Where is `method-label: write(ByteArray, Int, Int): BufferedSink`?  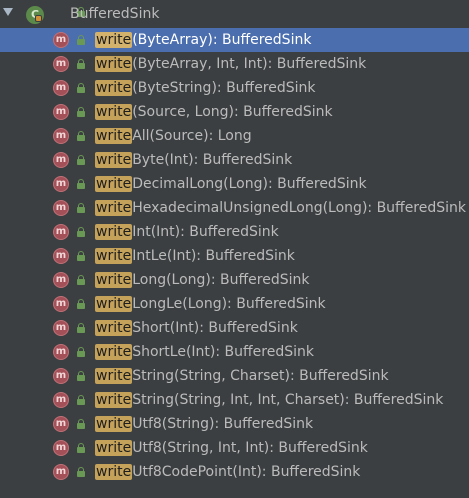
method-label: write(ByteArray, Int, Int): BufferedSink is located at coordinates (230, 64).